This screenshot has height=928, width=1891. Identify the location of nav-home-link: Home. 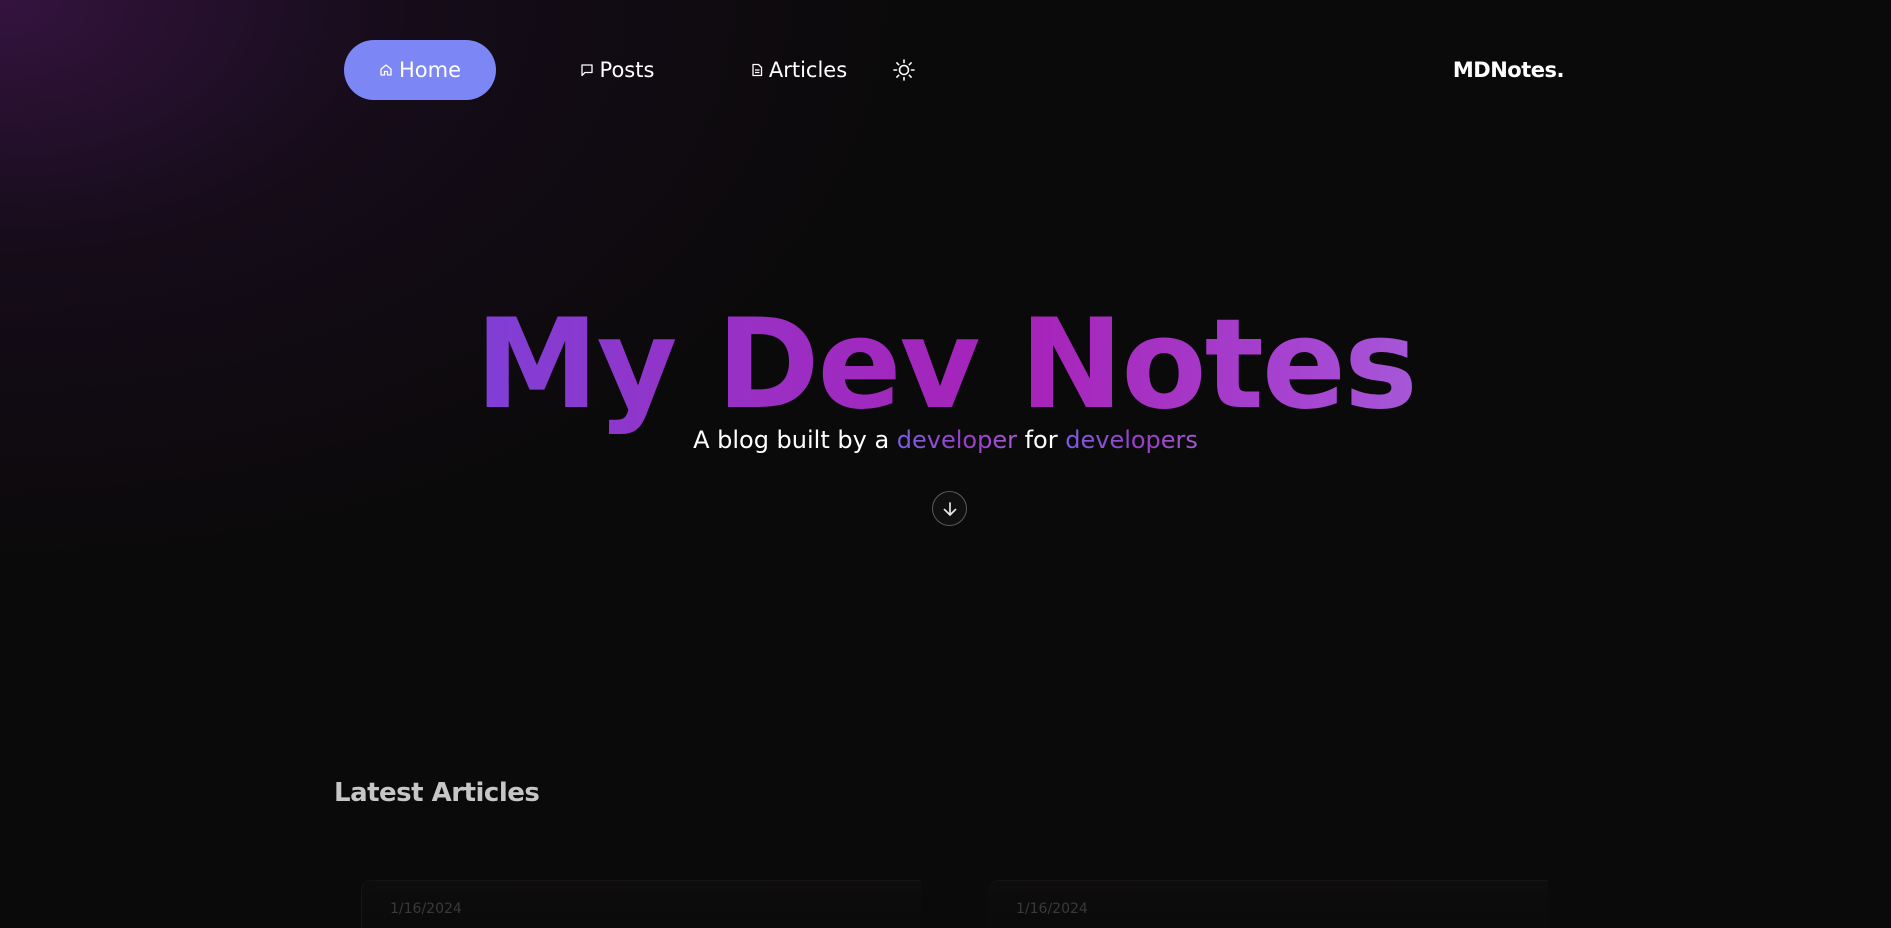
(420, 70).